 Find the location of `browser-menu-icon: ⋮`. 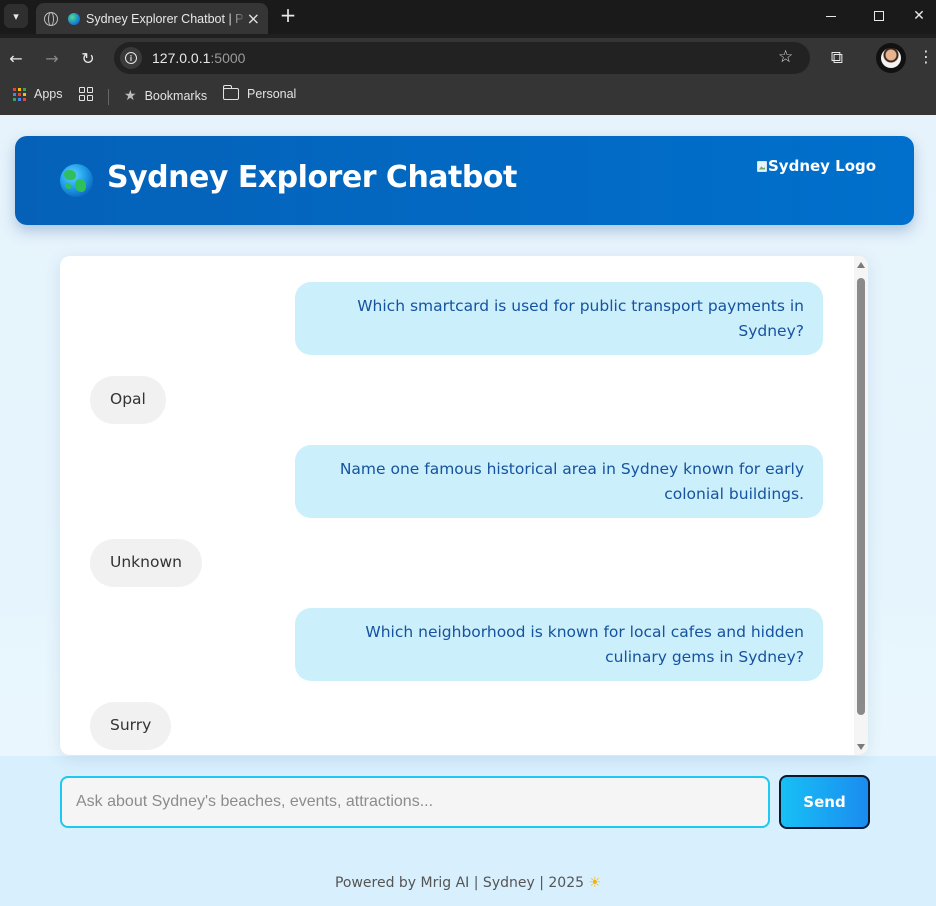

browser-menu-icon: ⋮ is located at coordinates (926, 56).